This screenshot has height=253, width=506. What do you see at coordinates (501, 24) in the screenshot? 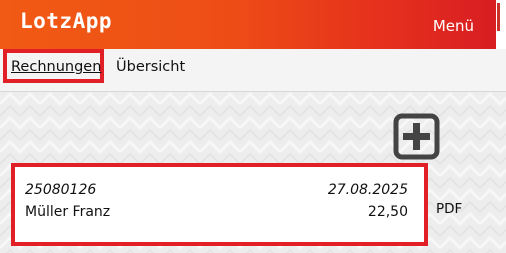
I see `scrollbar` at bounding box center [501, 24].